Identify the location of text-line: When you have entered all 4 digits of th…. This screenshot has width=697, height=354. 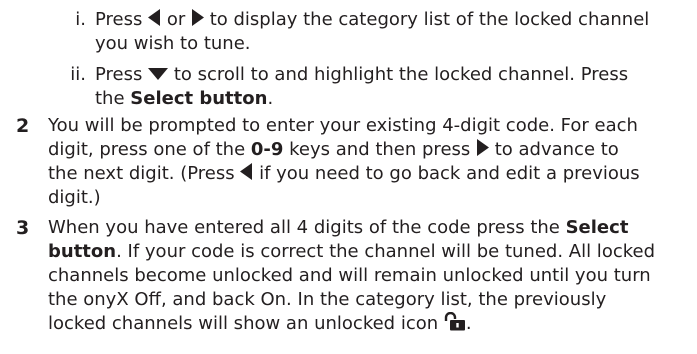
(338, 227).